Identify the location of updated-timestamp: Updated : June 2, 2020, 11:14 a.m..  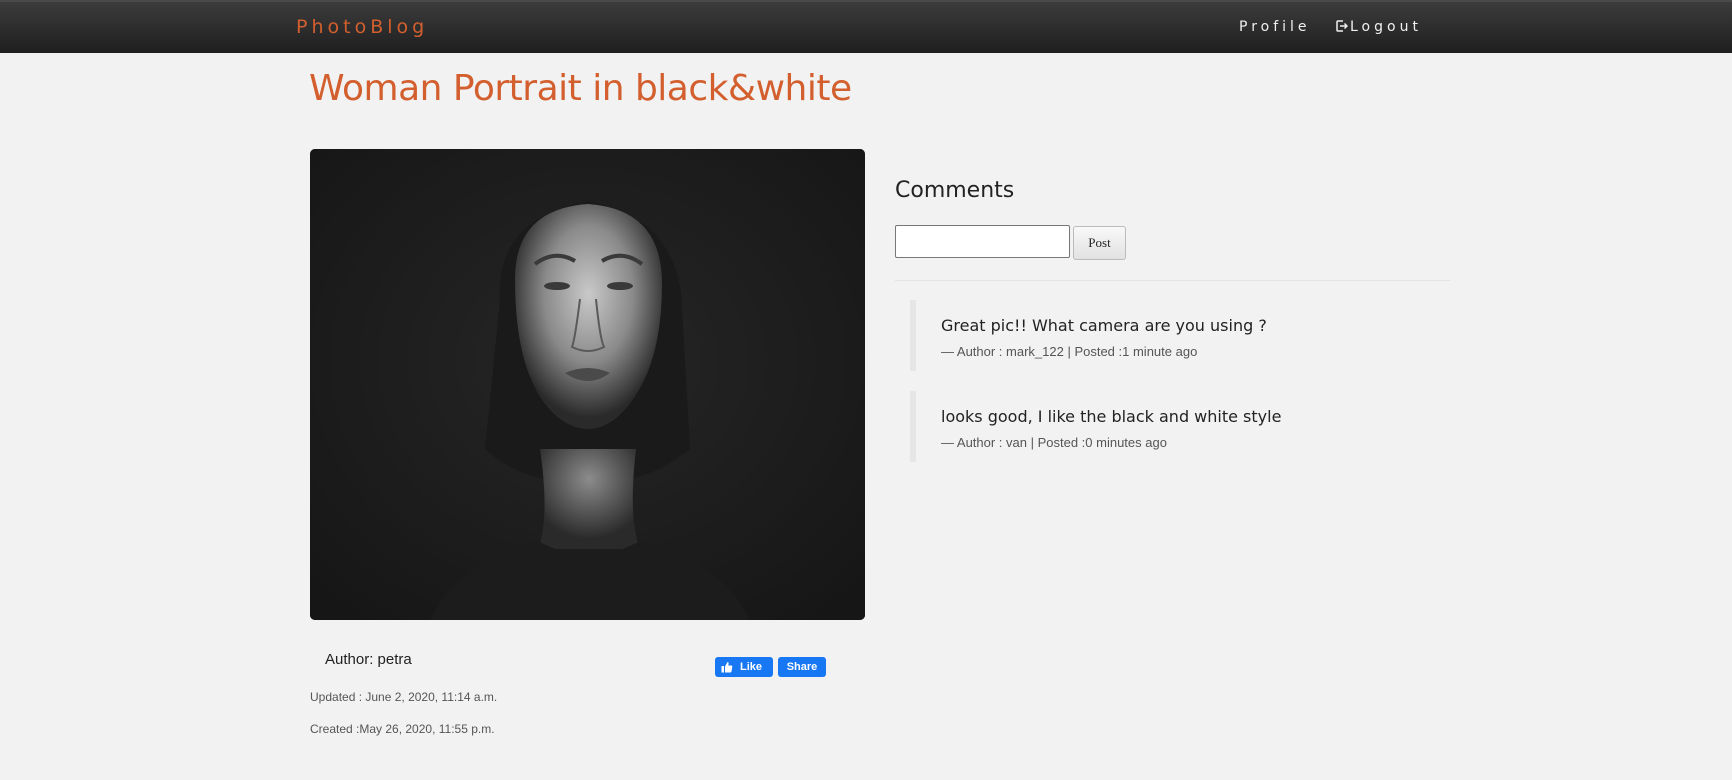
(404, 697).